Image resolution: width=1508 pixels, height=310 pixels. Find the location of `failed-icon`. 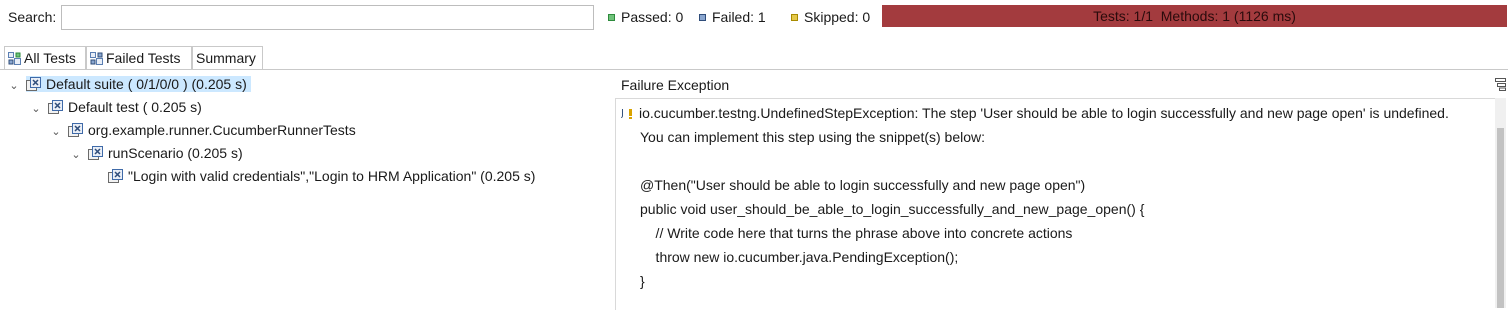

failed-icon is located at coordinates (702, 17).